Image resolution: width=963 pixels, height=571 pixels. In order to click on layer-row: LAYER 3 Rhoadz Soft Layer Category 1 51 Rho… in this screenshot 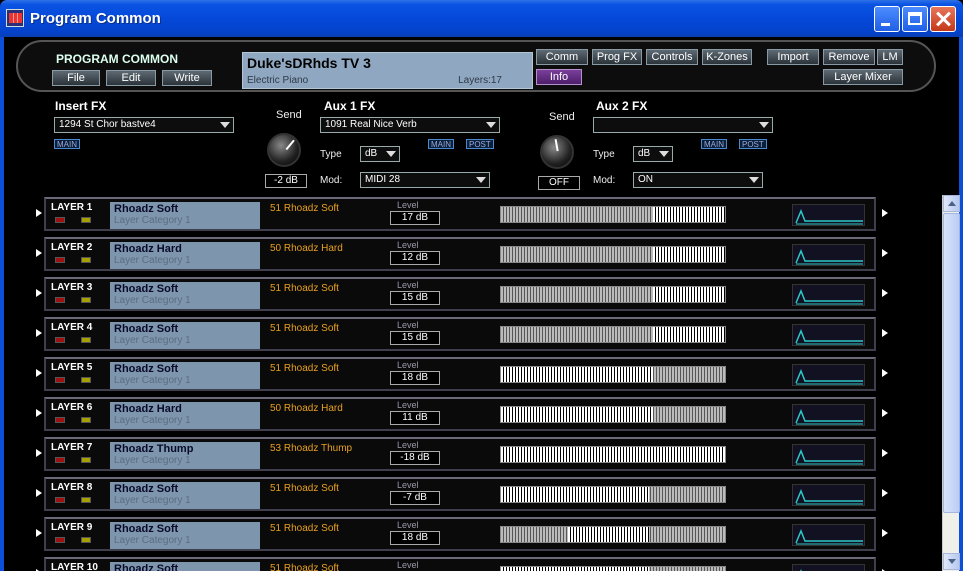, I will do `click(462, 294)`.